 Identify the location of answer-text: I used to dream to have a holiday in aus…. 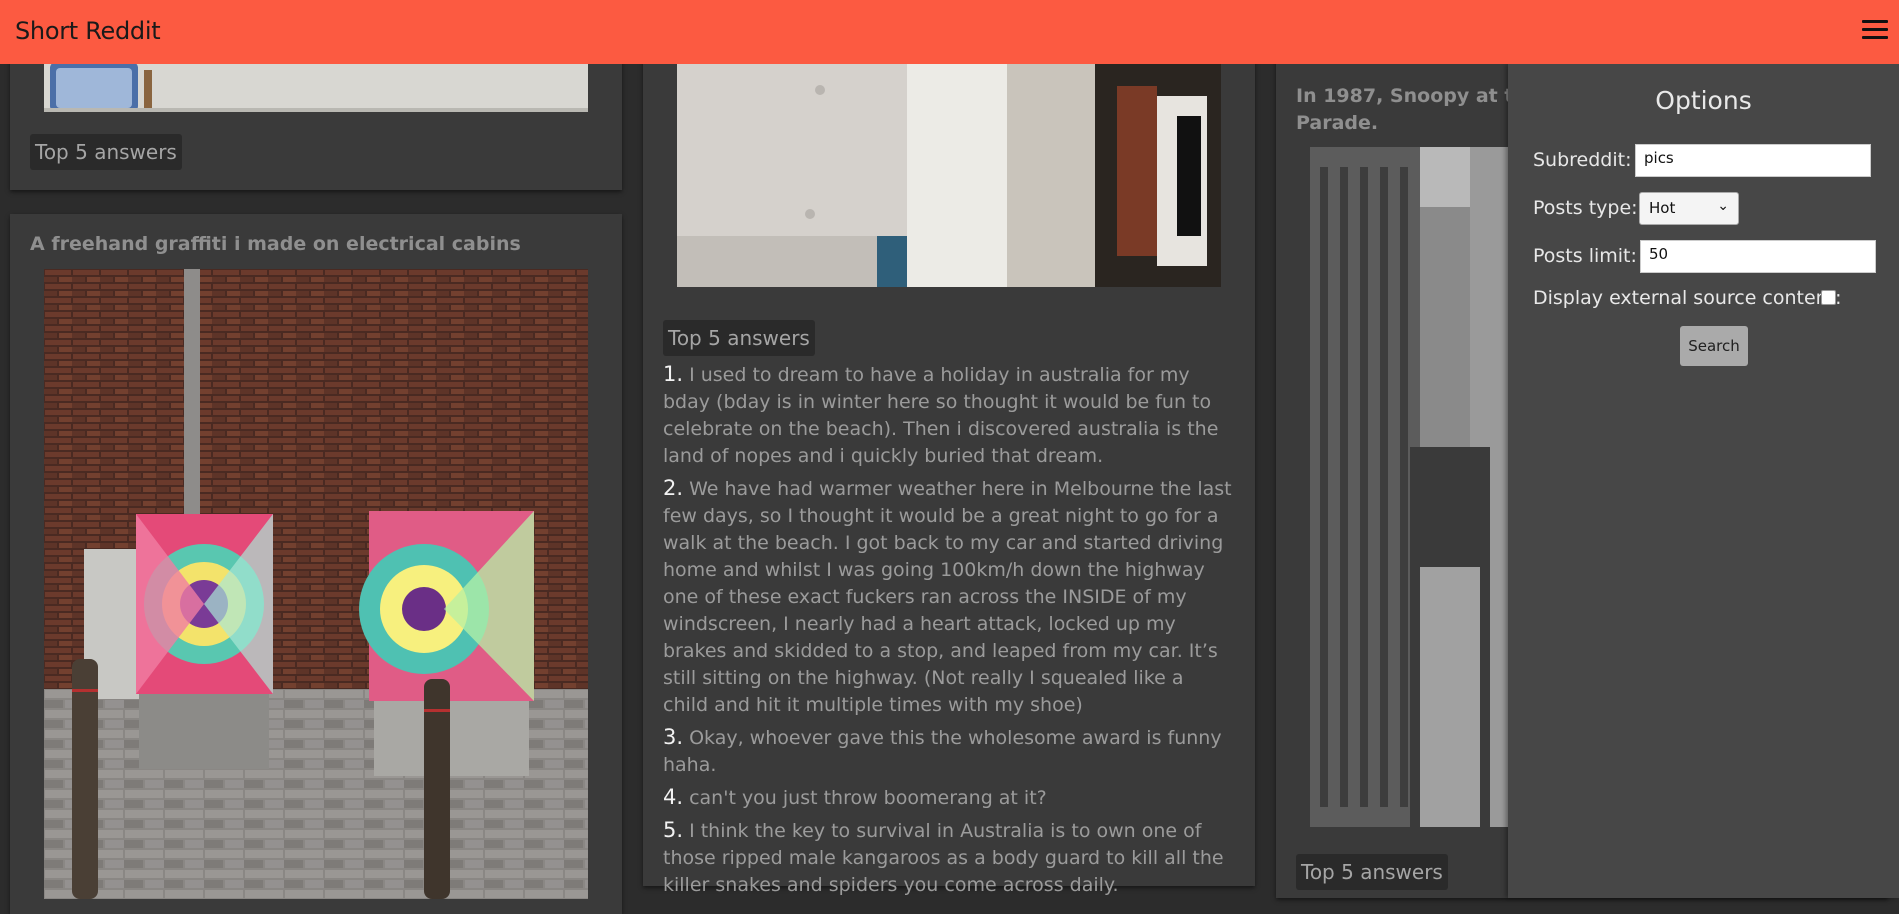
(941, 415).